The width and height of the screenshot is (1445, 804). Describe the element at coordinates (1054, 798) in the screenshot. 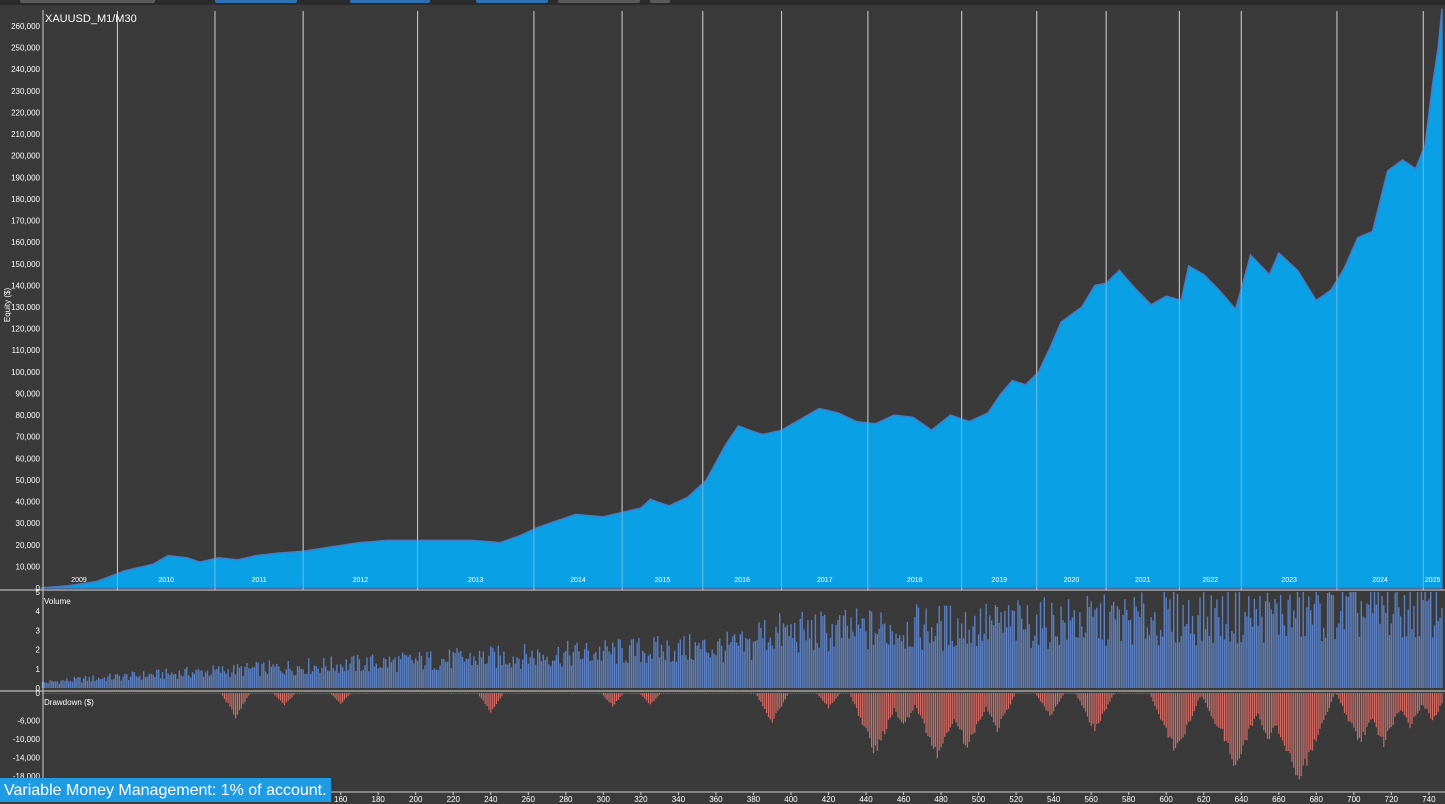

I see `x-tick-label: 540` at that location.